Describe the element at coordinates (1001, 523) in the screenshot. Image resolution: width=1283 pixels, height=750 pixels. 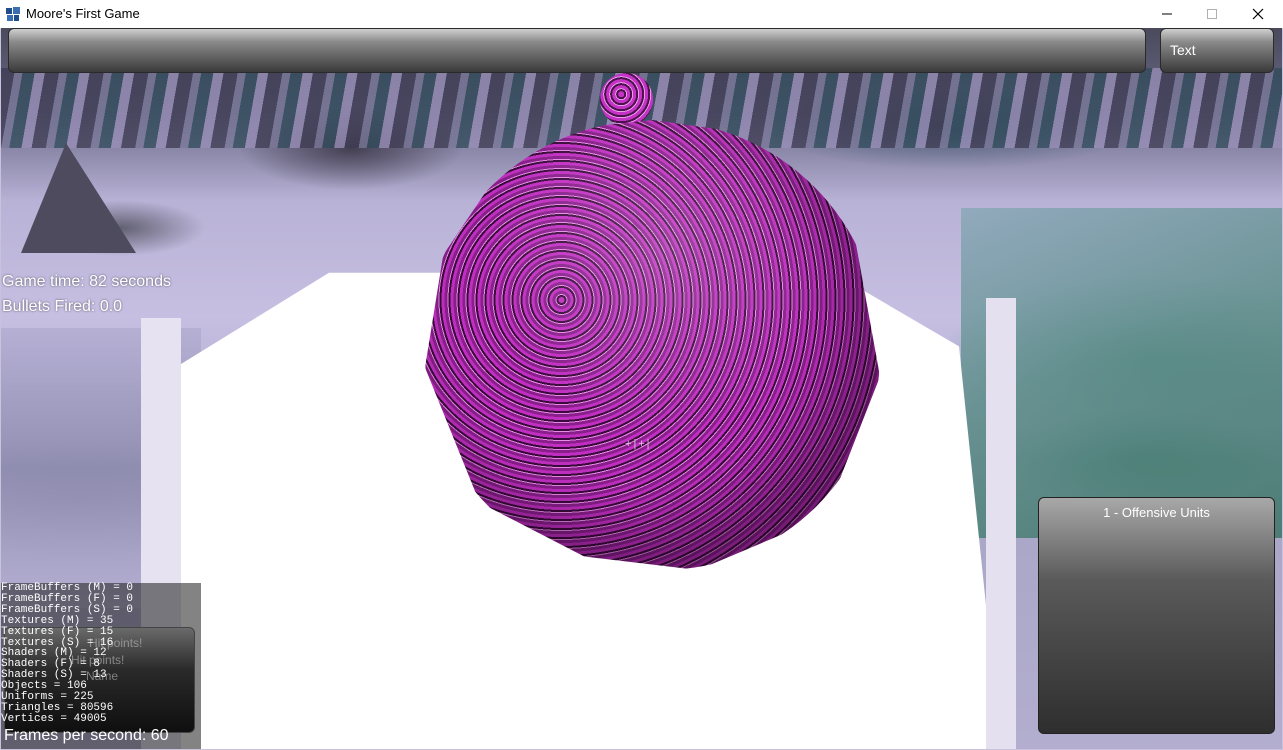
I see `floor-edge-right` at that location.